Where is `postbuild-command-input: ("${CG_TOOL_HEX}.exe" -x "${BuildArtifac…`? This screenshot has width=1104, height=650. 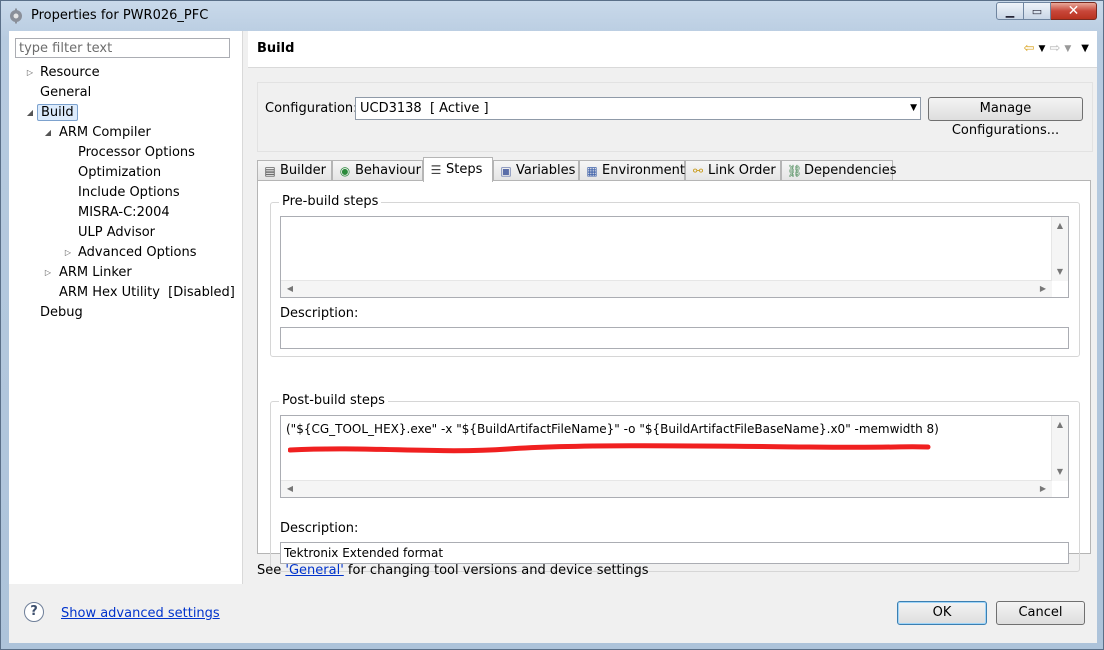 postbuild-command-input: ("${CG_TOOL_HEX}.exe" -x "${BuildArtifac… is located at coordinates (674, 456).